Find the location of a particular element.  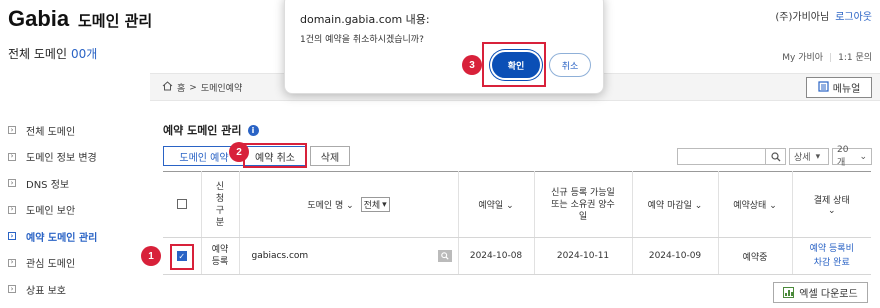

page-size-select: 20개 ⌄ is located at coordinates (852, 156).